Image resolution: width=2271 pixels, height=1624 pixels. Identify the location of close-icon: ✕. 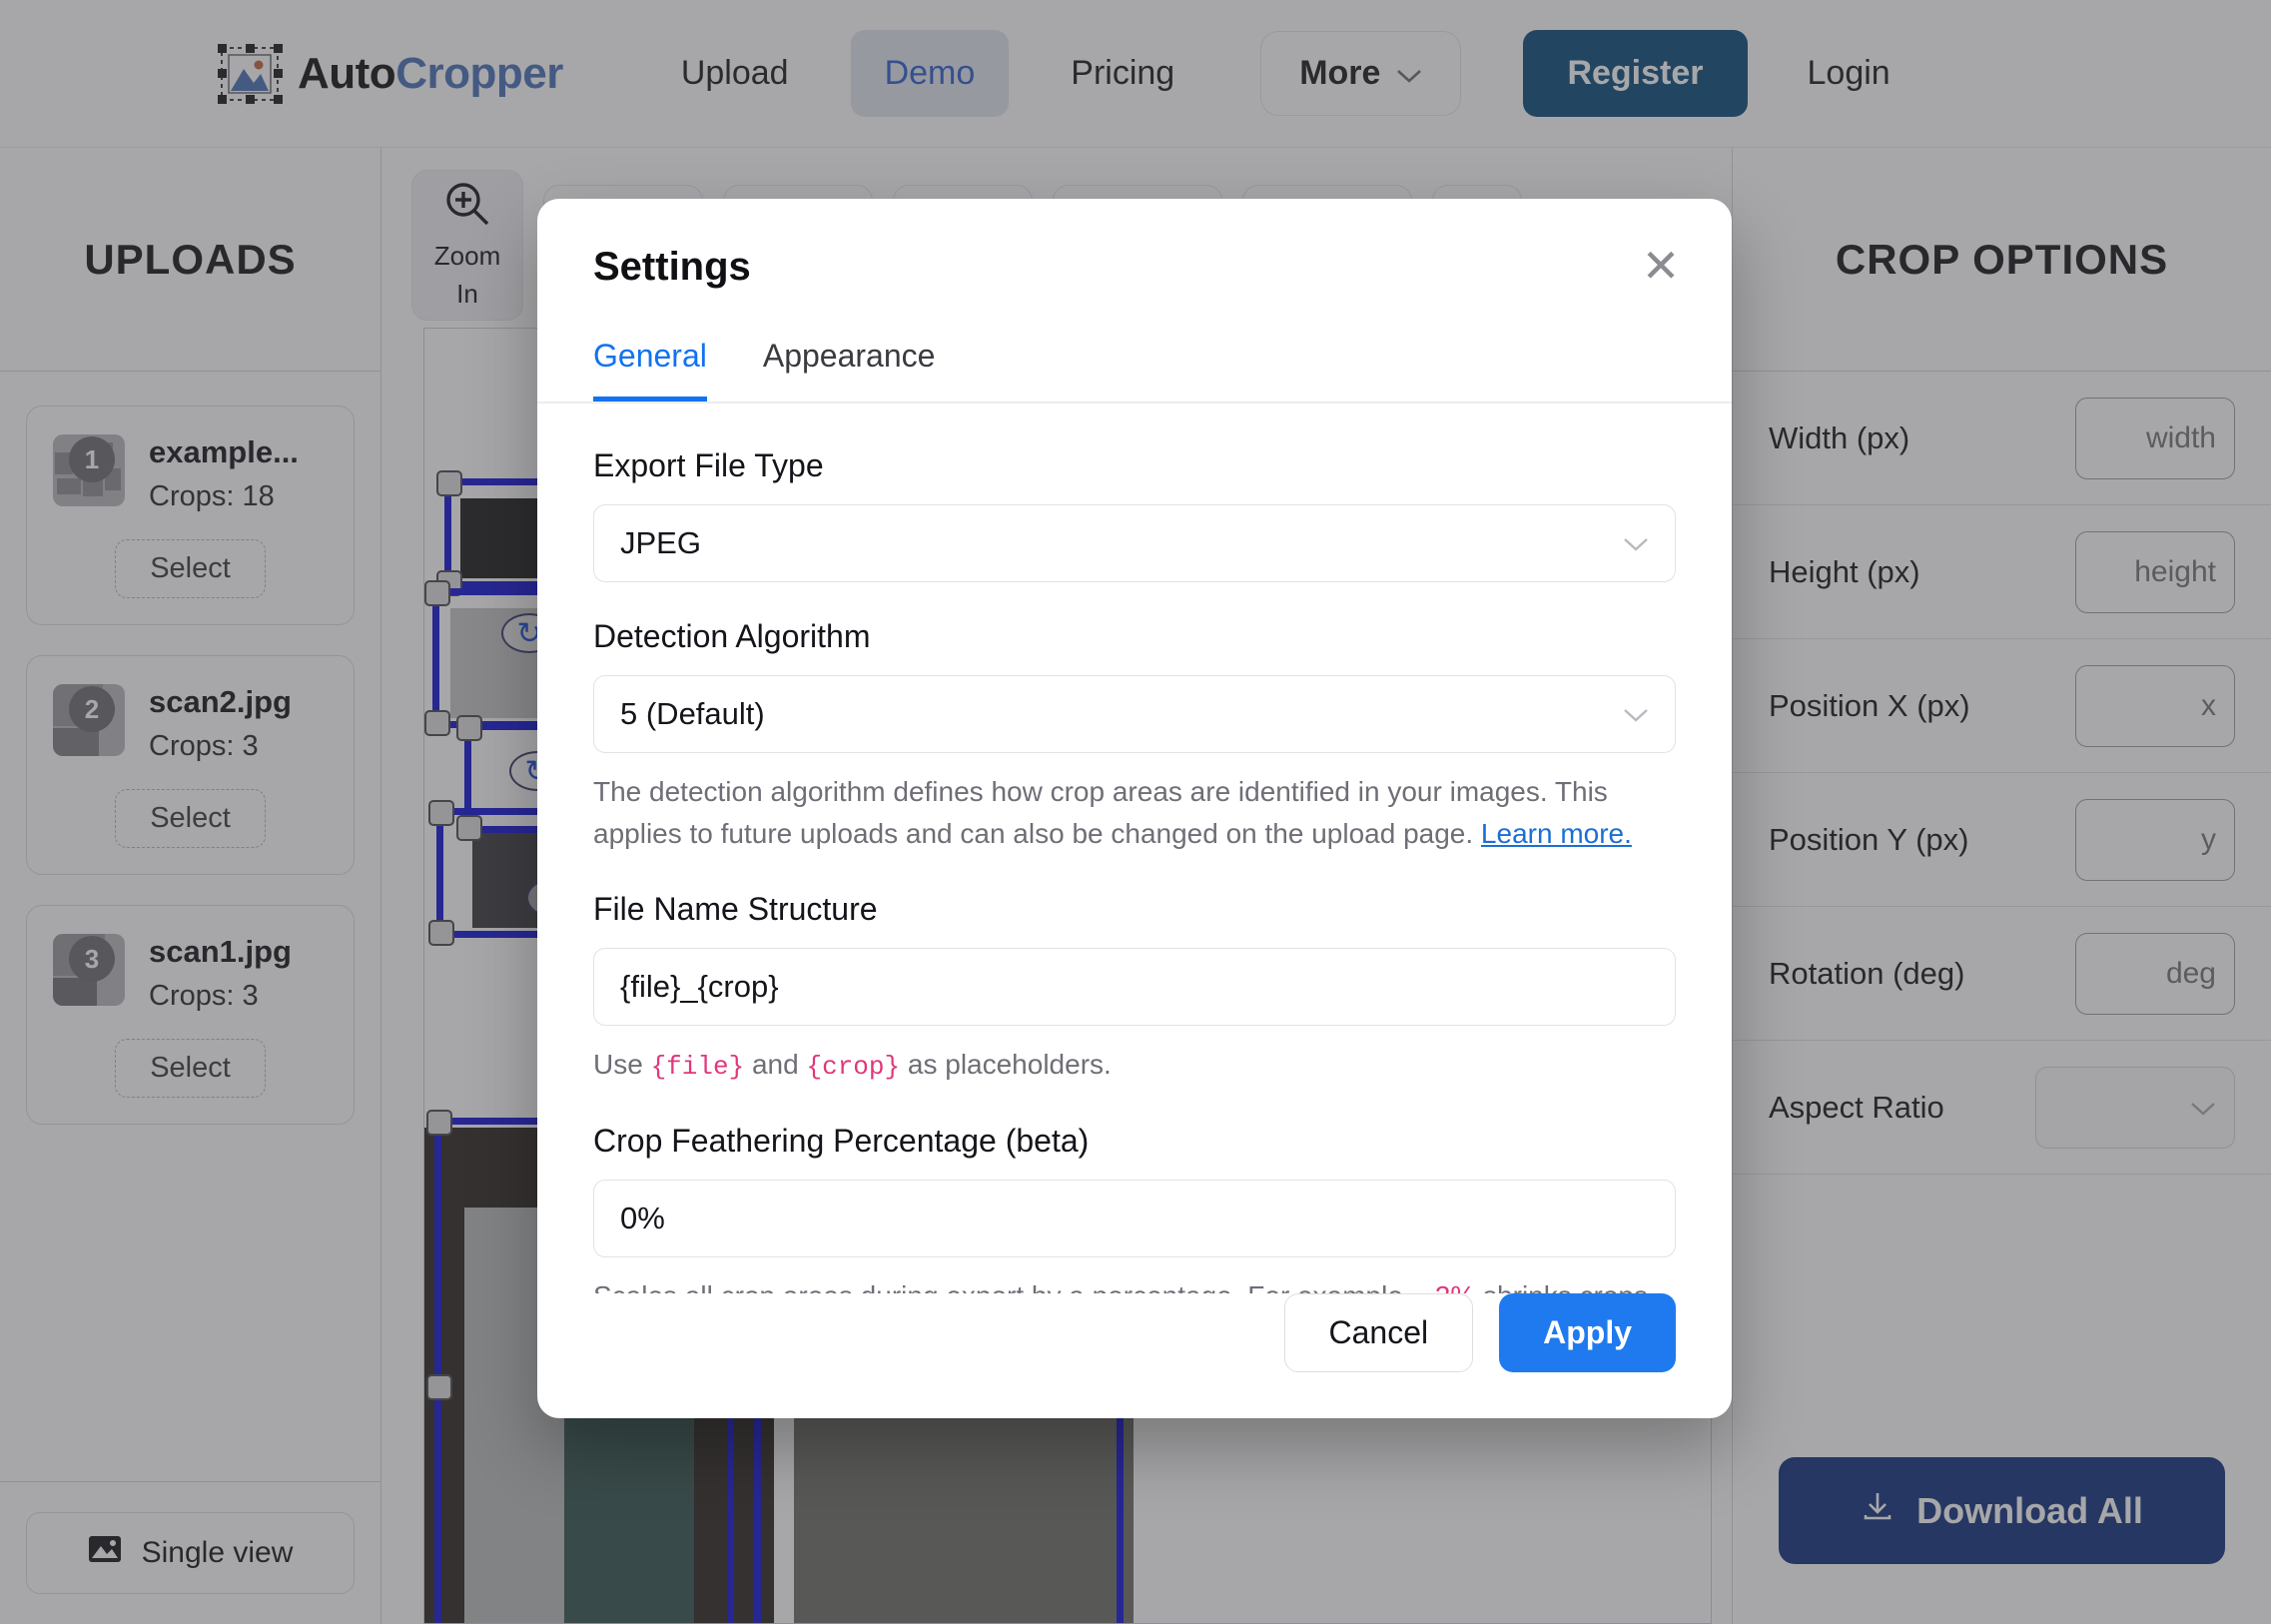
(1661, 266).